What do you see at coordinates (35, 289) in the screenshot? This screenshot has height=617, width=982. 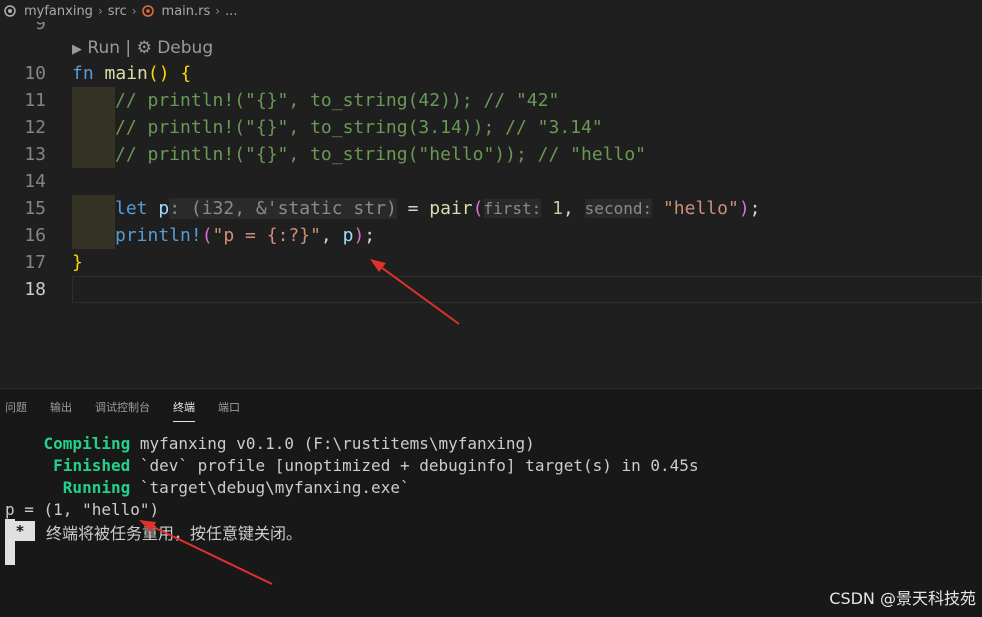 I see `line-number: 18` at bounding box center [35, 289].